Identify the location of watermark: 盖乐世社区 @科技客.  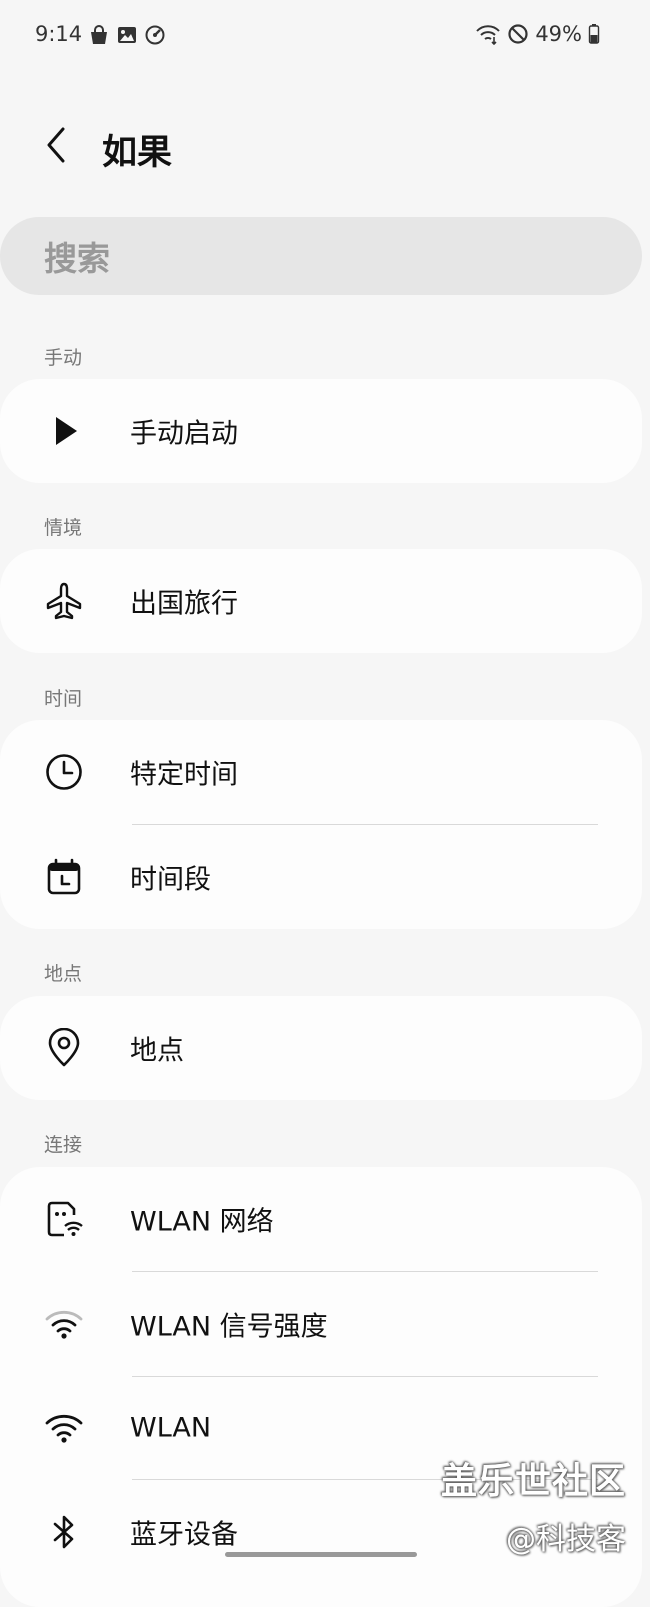
(533, 1505).